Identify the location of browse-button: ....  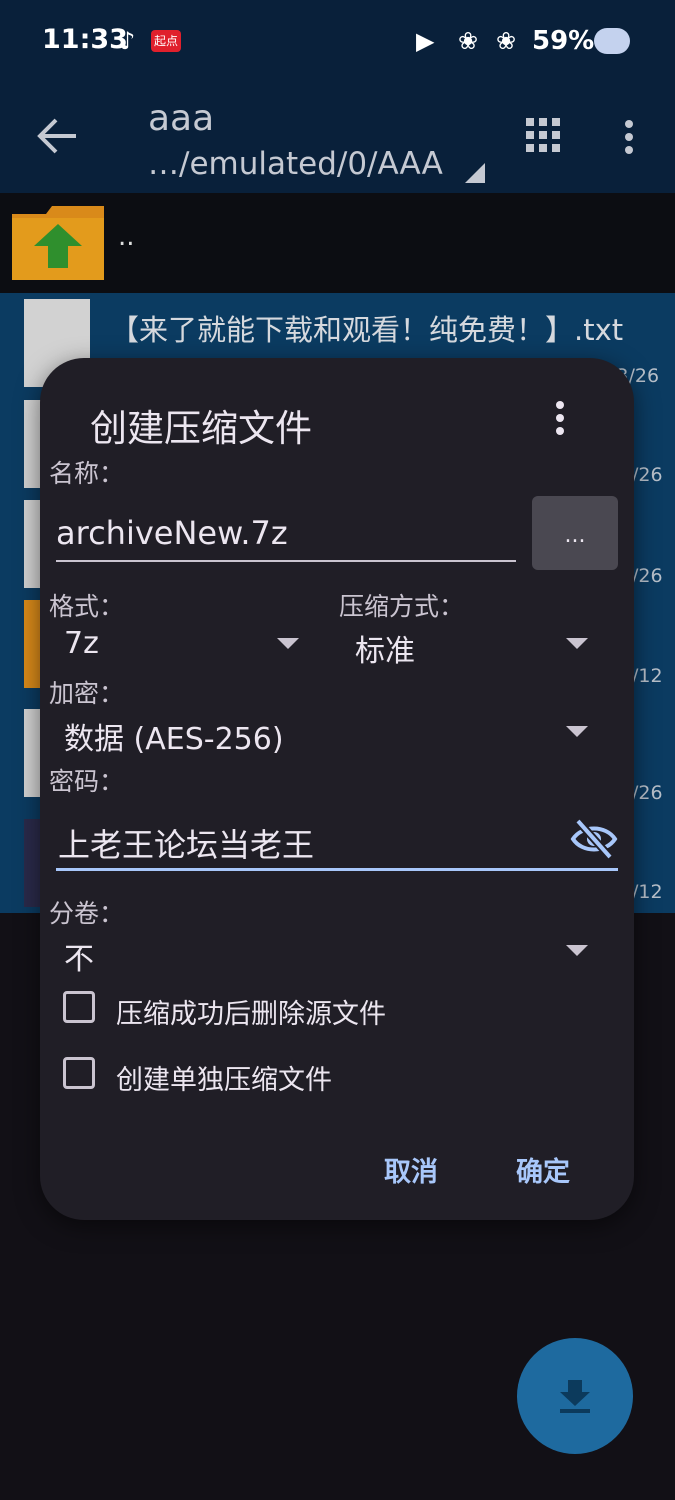
(575, 533).